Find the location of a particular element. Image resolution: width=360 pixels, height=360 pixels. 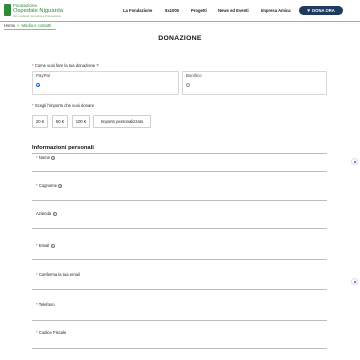

amount-button-50: 50 € is located at coordinates (60, 121).